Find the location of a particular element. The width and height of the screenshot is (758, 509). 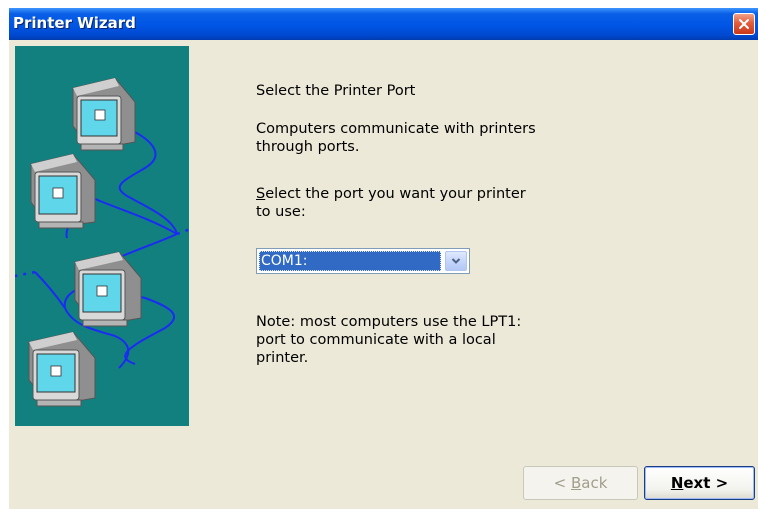

description-line: through ports. is located at coordinates (308, 147).